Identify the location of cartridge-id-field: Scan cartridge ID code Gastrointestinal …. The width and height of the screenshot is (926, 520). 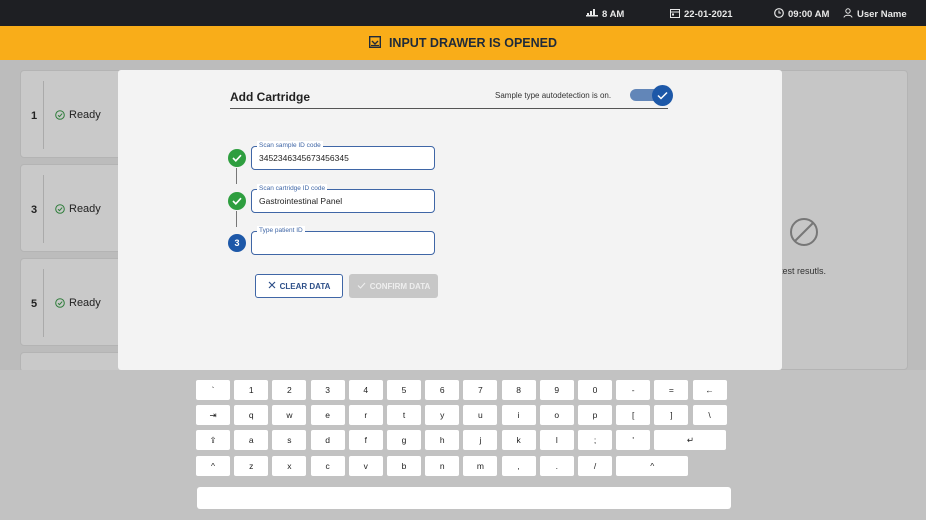
(343, 198).